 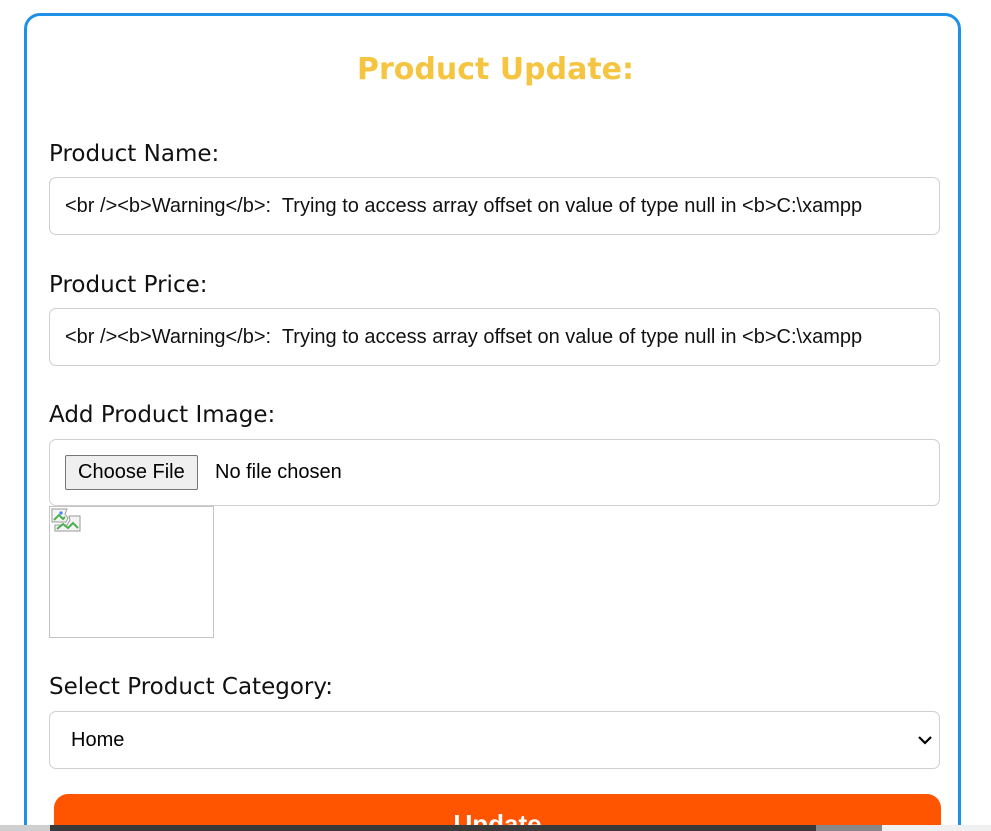 What do you see at coordinates (494, 472) in the screenshot?
I see `product-image-file-input: Choose File No file chosen` at bounding box center [494, 472].